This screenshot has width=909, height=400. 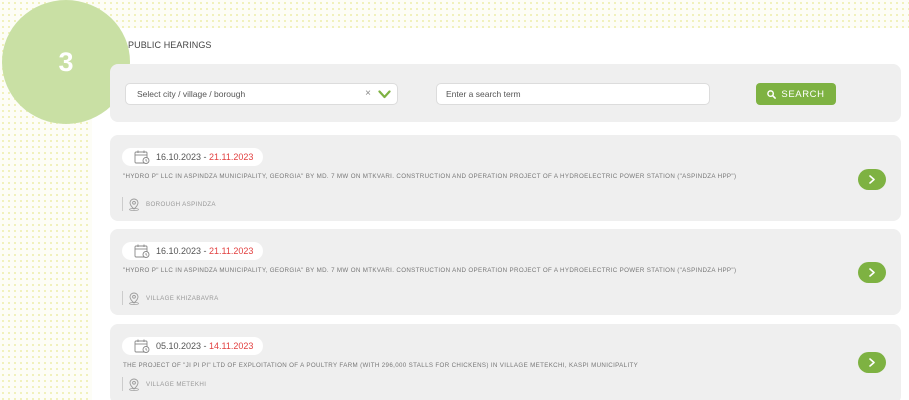 I want to click on location-select: Select city / village / borough ×, so click(x=261, y=94).